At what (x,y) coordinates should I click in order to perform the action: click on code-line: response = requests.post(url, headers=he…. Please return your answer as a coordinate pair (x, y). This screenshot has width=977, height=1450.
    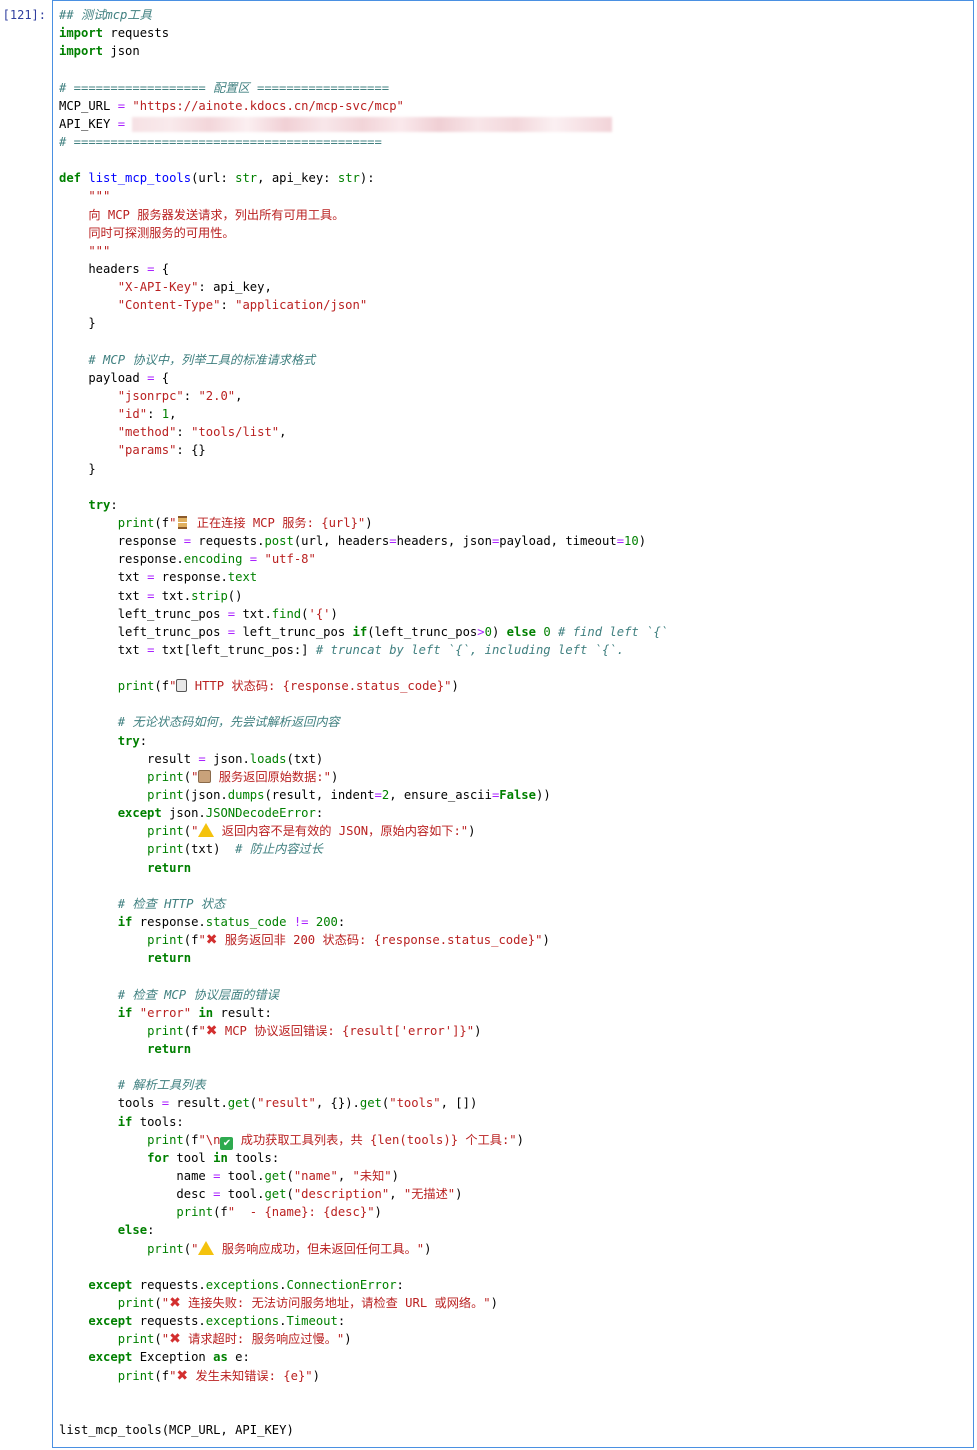
    Looking at the image, I should click on (353, 541).